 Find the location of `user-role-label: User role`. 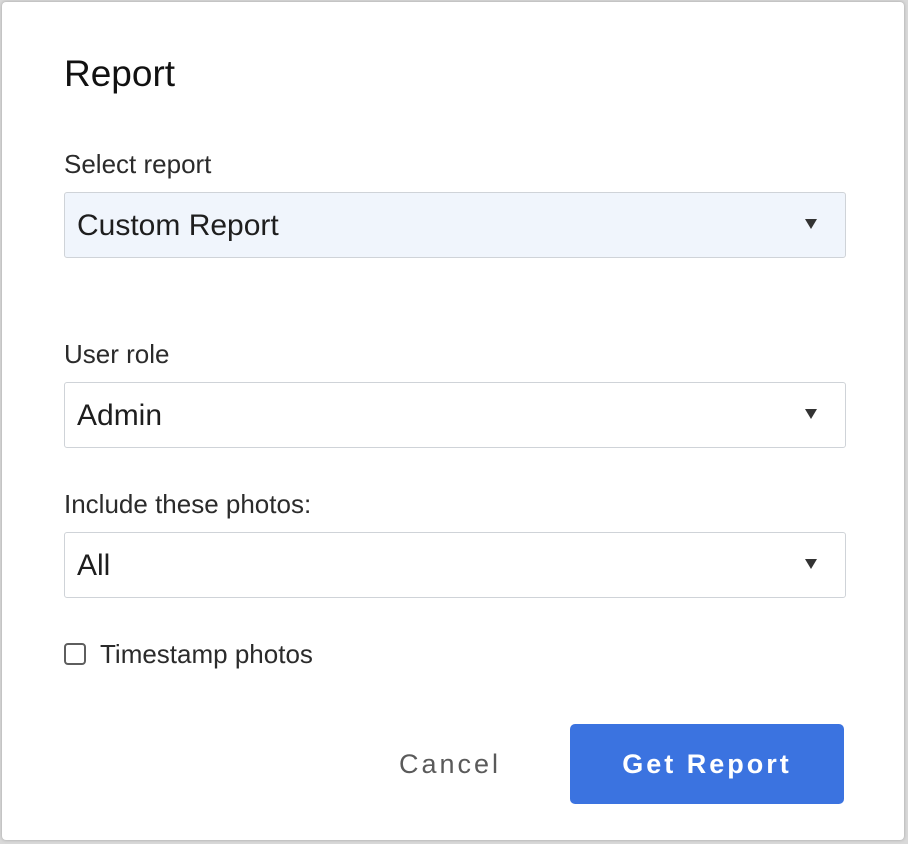

user-role-label: User role is located at coordinates (117, 354).